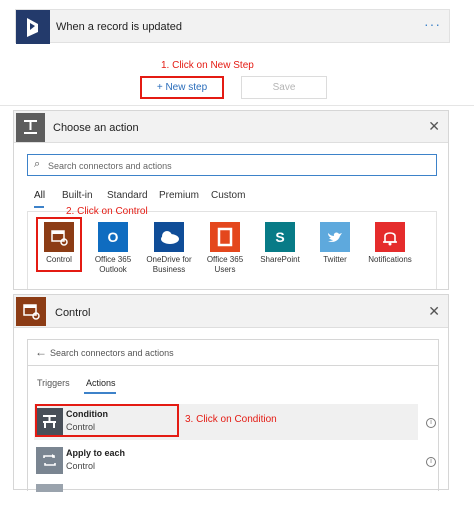 The height and width of the screenshot is (521, 474). Describe the element at coordinates (96, 453) in the screenshot. I see `operation-name: Apply to each` at that location.